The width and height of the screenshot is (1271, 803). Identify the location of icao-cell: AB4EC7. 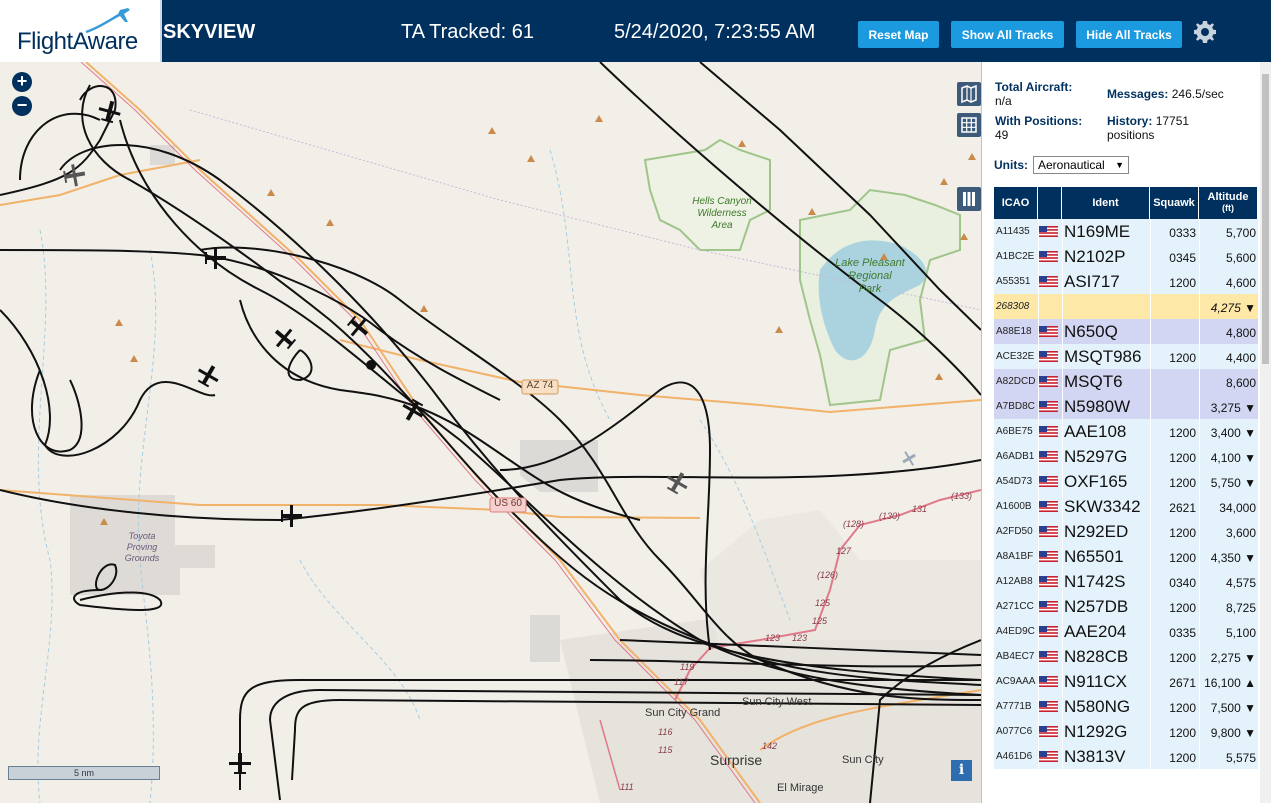
(1015, 656).